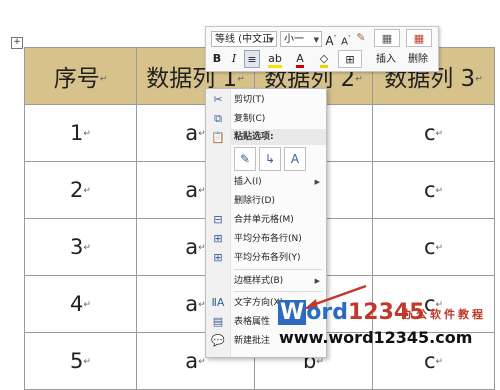 This screenshot has width=500, height=390. Describe the element at coordinates (218, 219) in the screenshot. I see `merge-cells-icon: ⊟` at that location.